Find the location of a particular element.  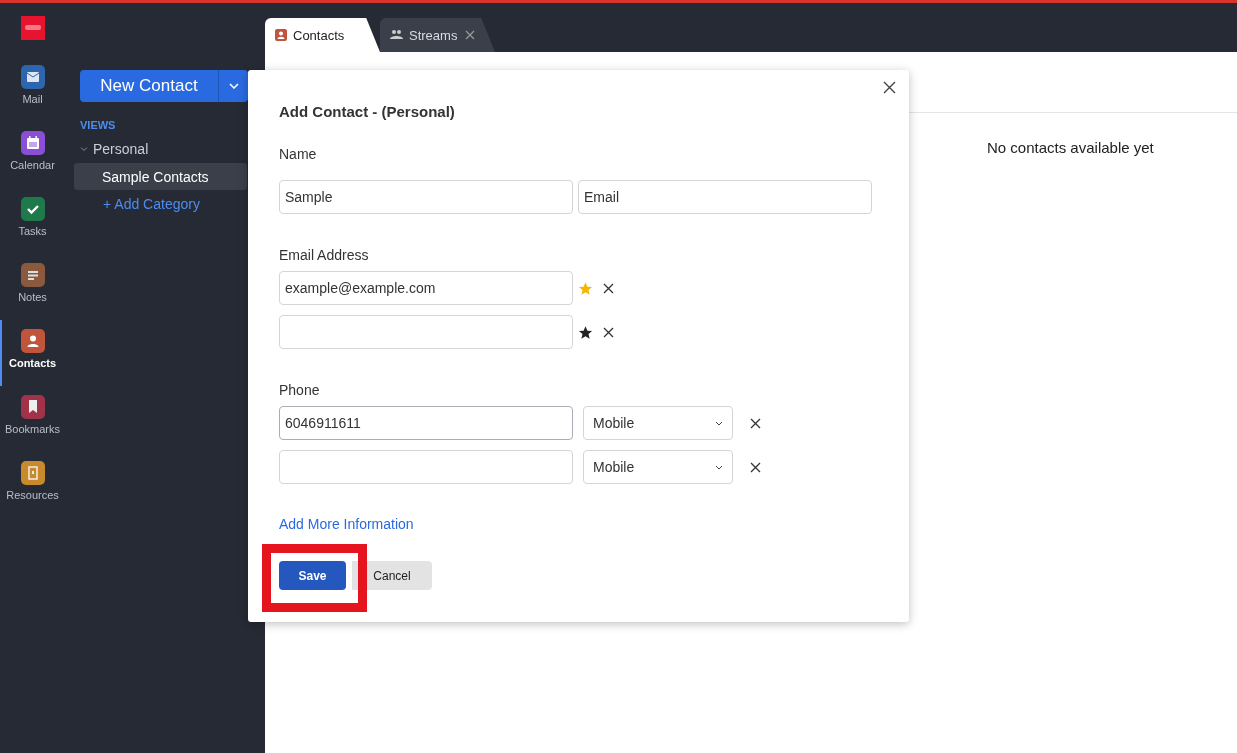

dropdown-button is located at coordinates (233, 86).